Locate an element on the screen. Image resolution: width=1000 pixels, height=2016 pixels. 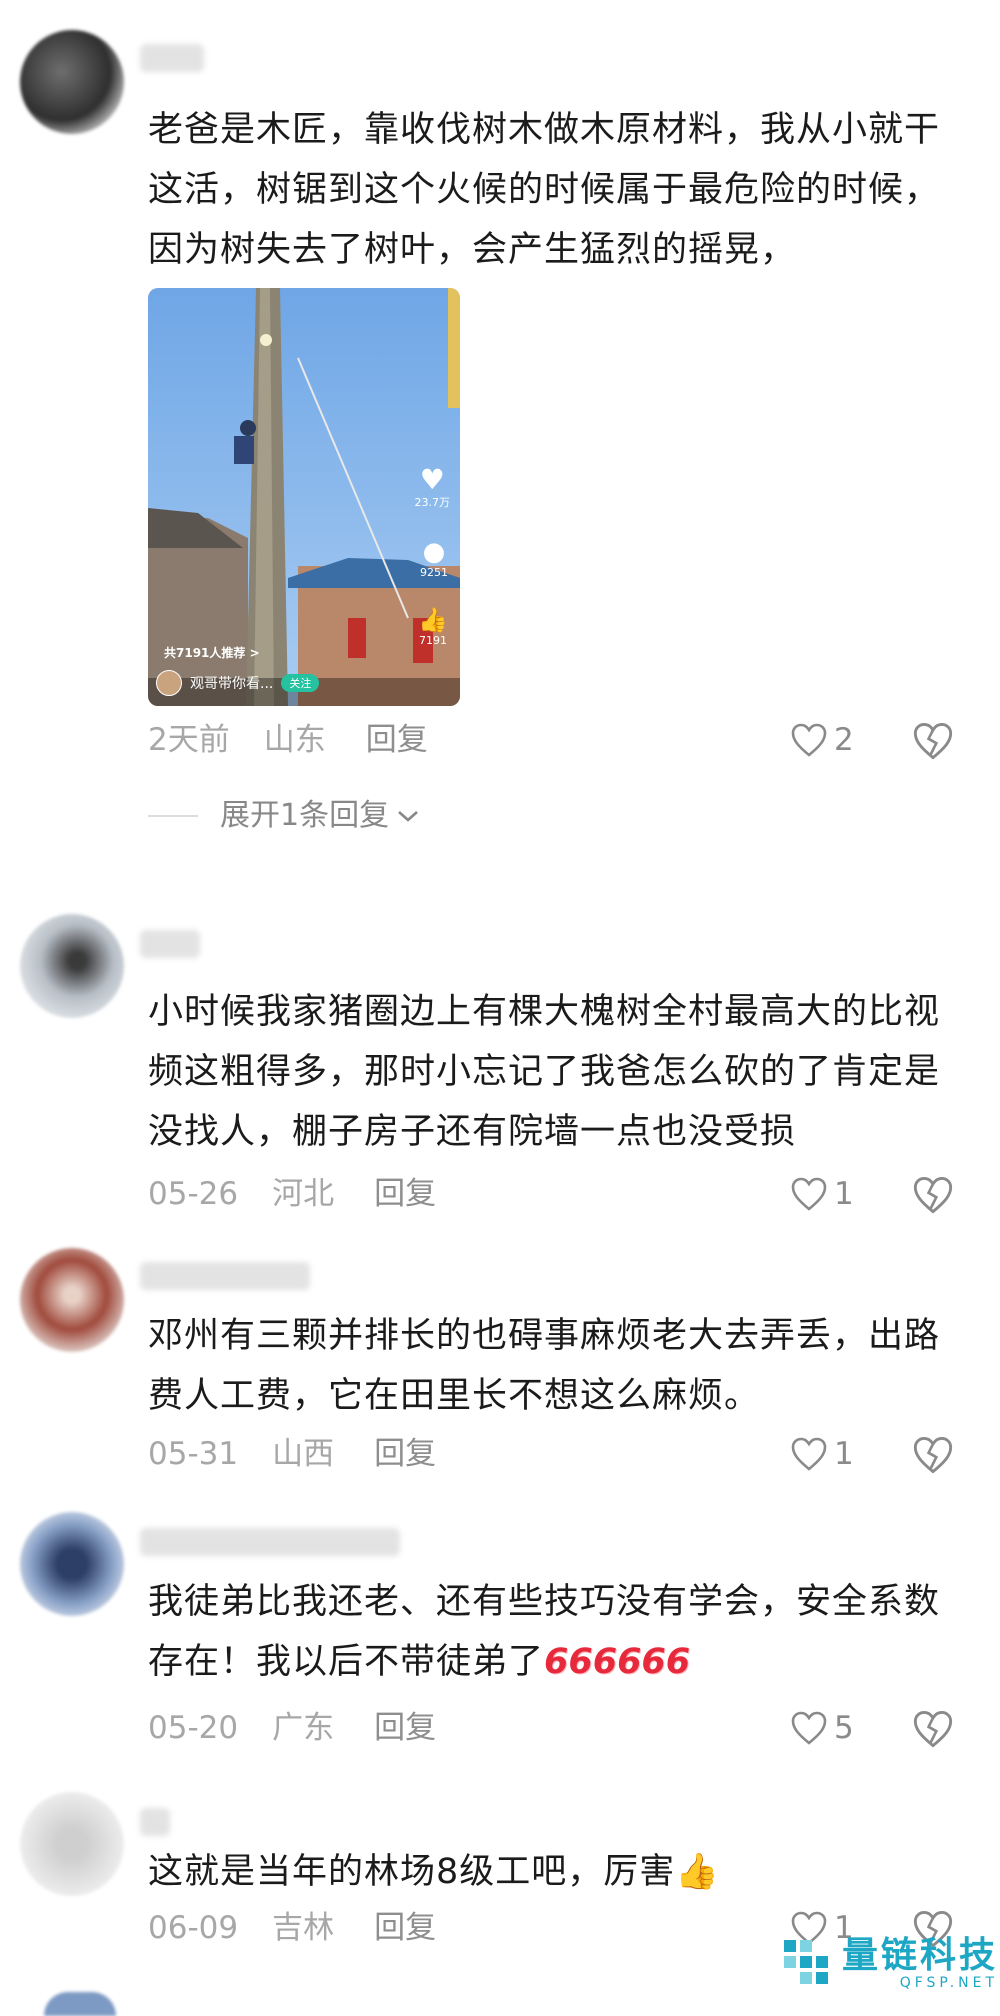
video-author-row: 观哥带你看... 关注 is located at coordinates (238, 683).